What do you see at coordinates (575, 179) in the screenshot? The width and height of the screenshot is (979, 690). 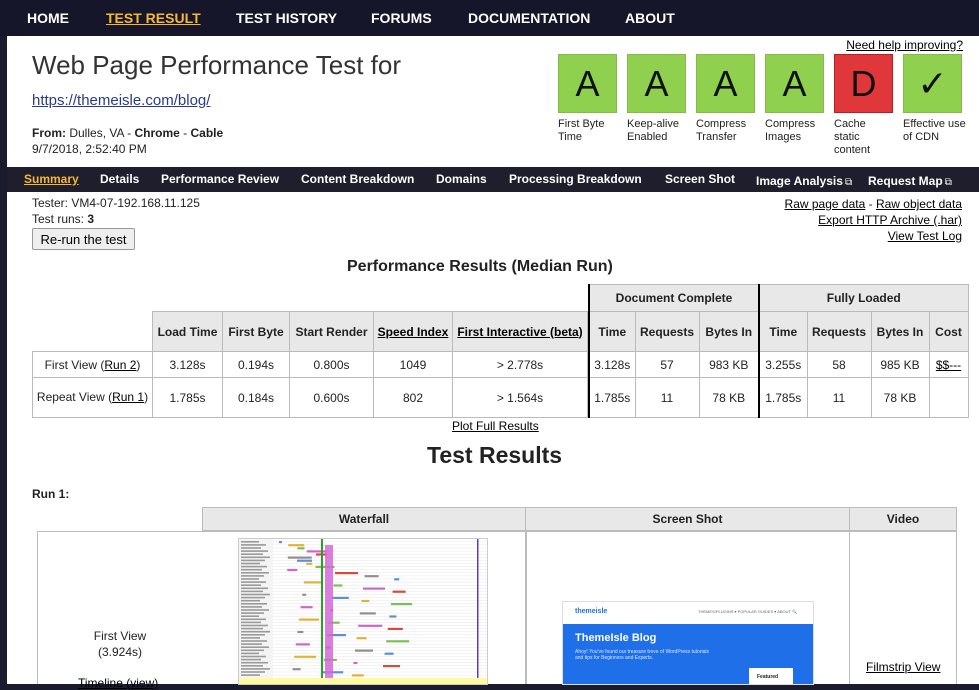 I see `tab-processing-breakdown: Processing Breakdown` at bounding box center [575, 179].